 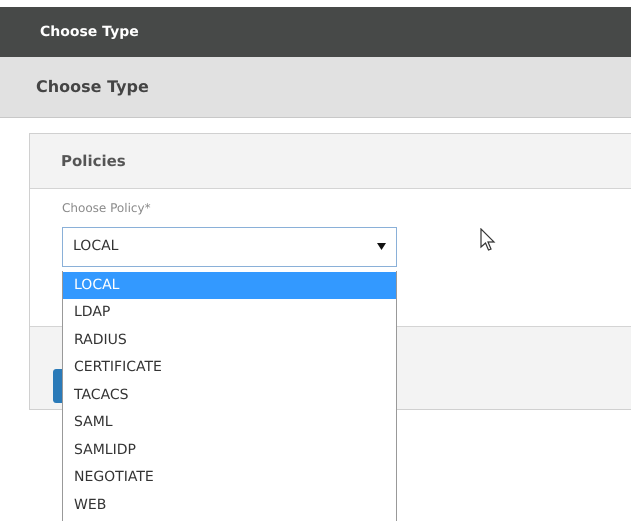 What do you see at coordinates (381, 246) in the screenshot?
I see `caret-icon` at bounding box center [381, 246].